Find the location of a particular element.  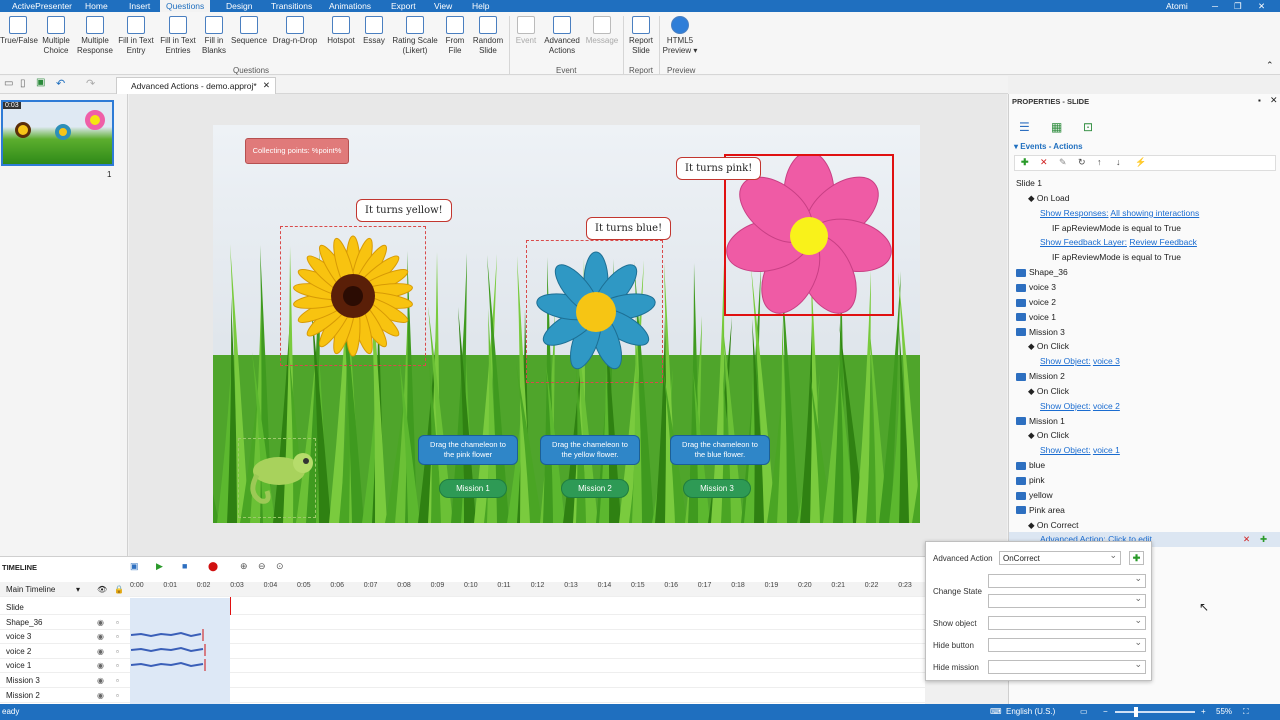

question-multiplebutton: Multiple Response is located at coordinates (95, 36).